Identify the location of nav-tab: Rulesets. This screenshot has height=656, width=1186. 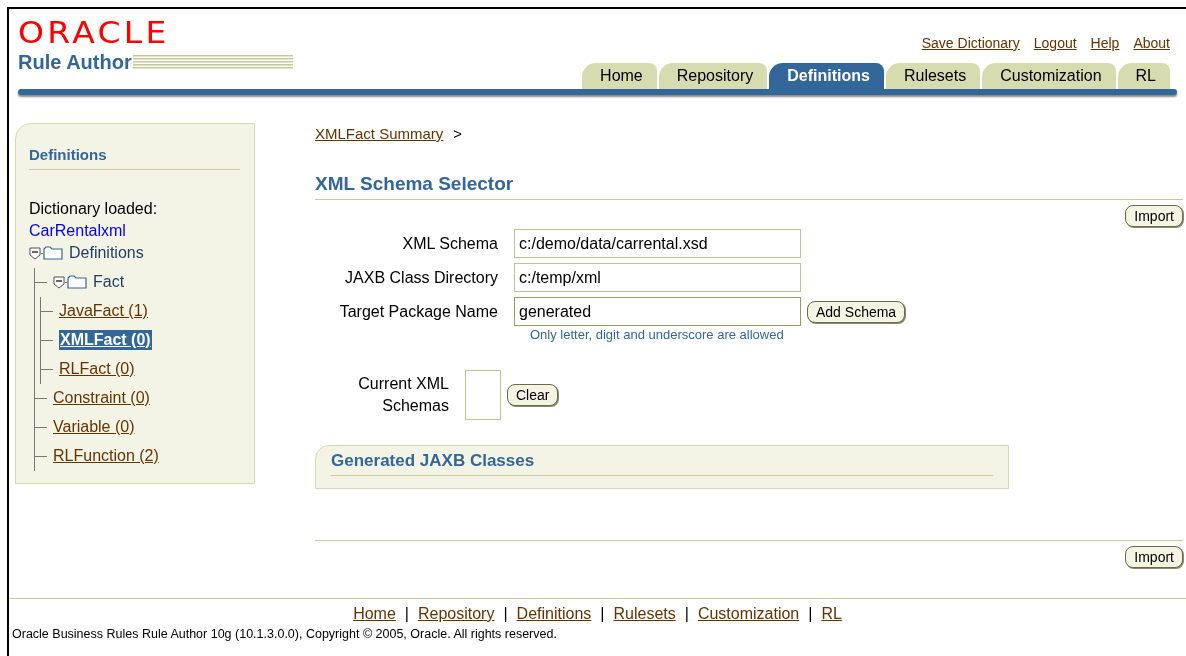
(933, 76).